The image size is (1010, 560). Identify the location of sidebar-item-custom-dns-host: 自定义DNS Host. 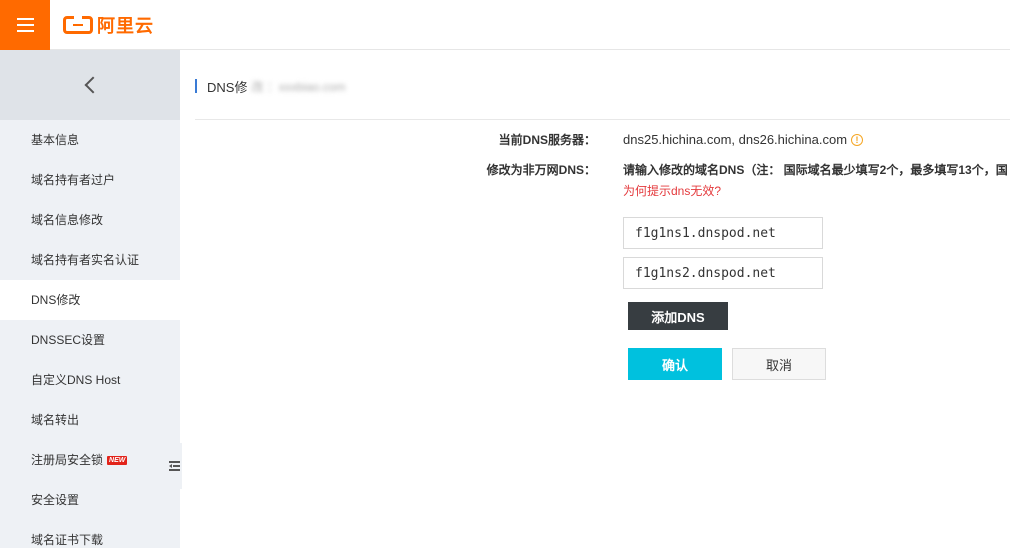
(90, 380).